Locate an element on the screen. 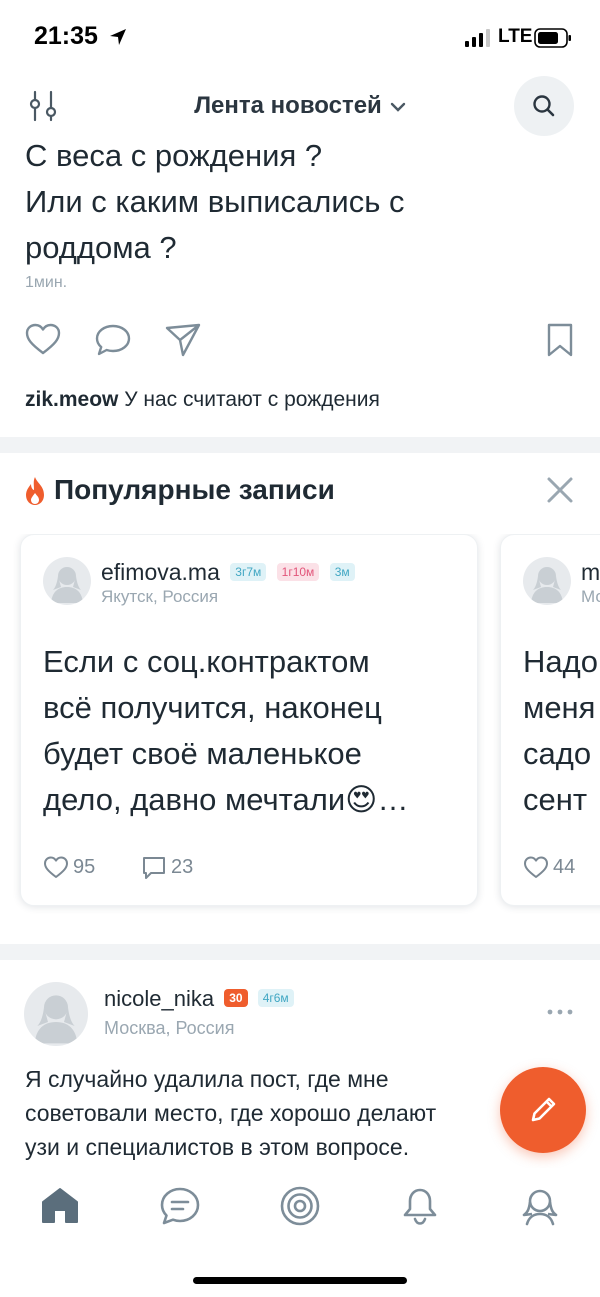 The image size is (600, 1297). comment-preview: zik.meow У нас считают с рождения is located at coordinates (202, 400).